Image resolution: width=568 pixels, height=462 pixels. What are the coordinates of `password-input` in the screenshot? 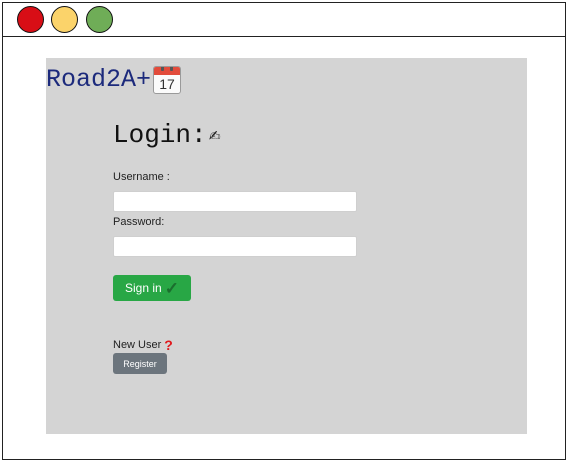 It's located at (235, 246).